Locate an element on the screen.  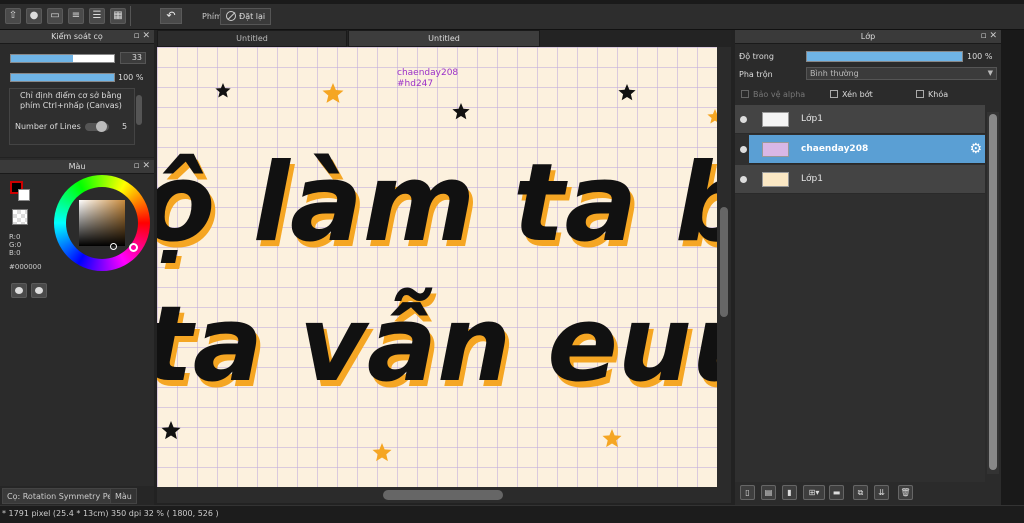
reset-label: Đặt lại is located at coordinates (252, 16).